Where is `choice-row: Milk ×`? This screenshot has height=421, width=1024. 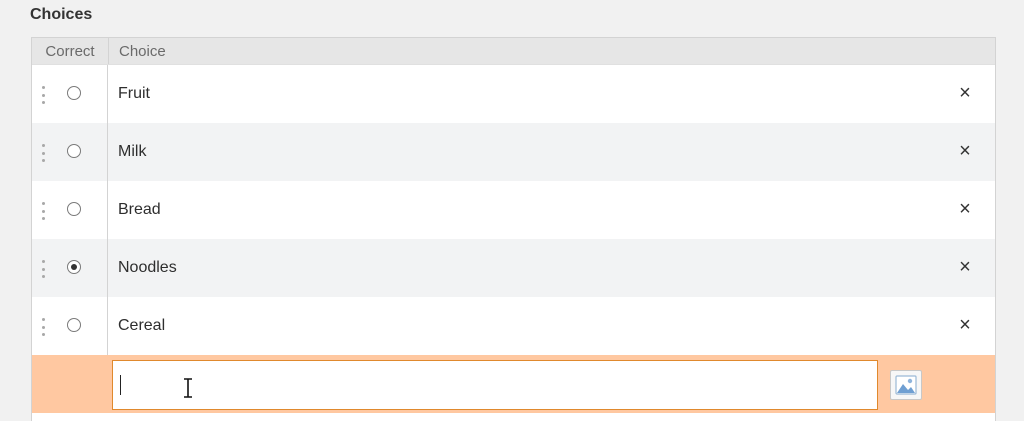 choice-row: Milk × is located at coordinates (513, 152).